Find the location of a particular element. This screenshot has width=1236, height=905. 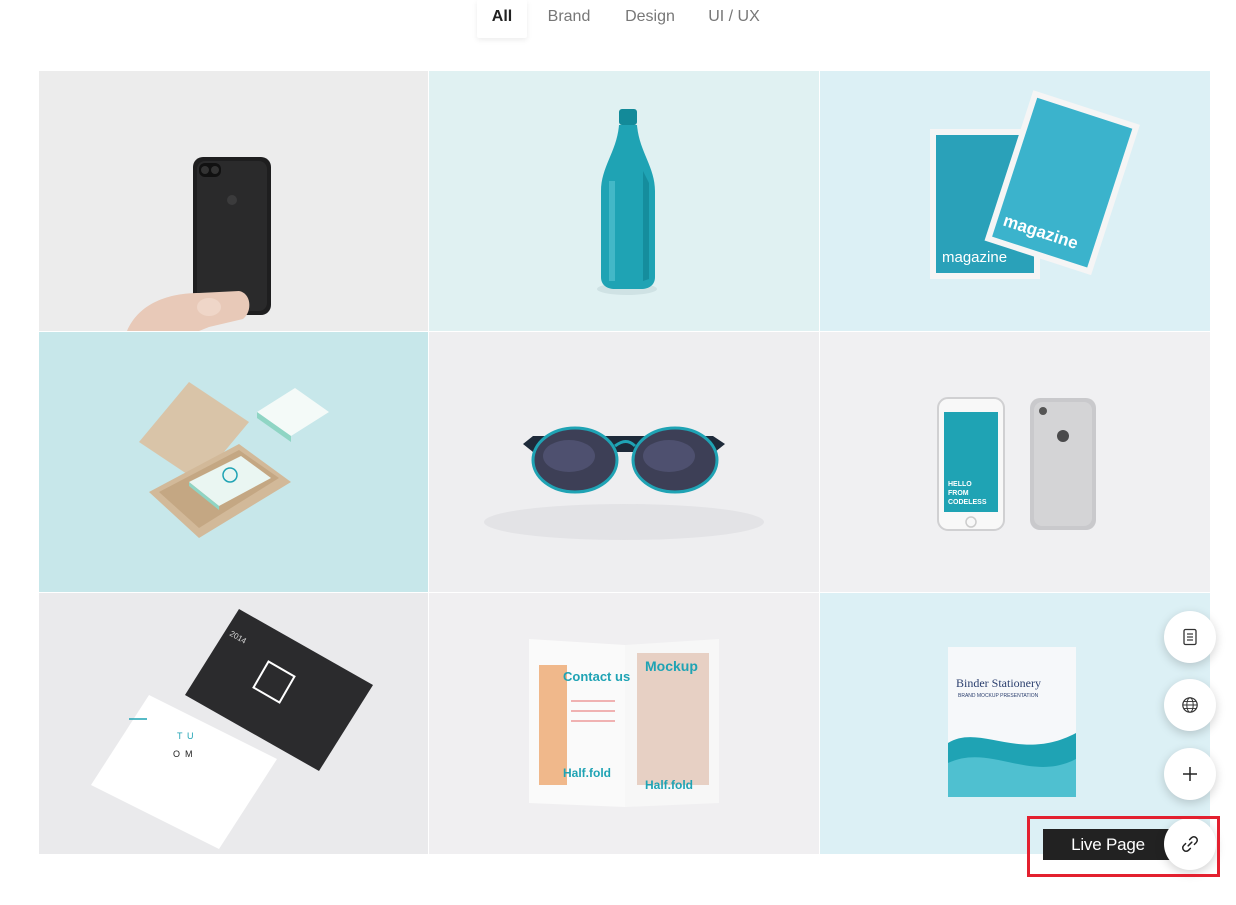

portfolio-item-bottle is located at coordinates (624, 201).